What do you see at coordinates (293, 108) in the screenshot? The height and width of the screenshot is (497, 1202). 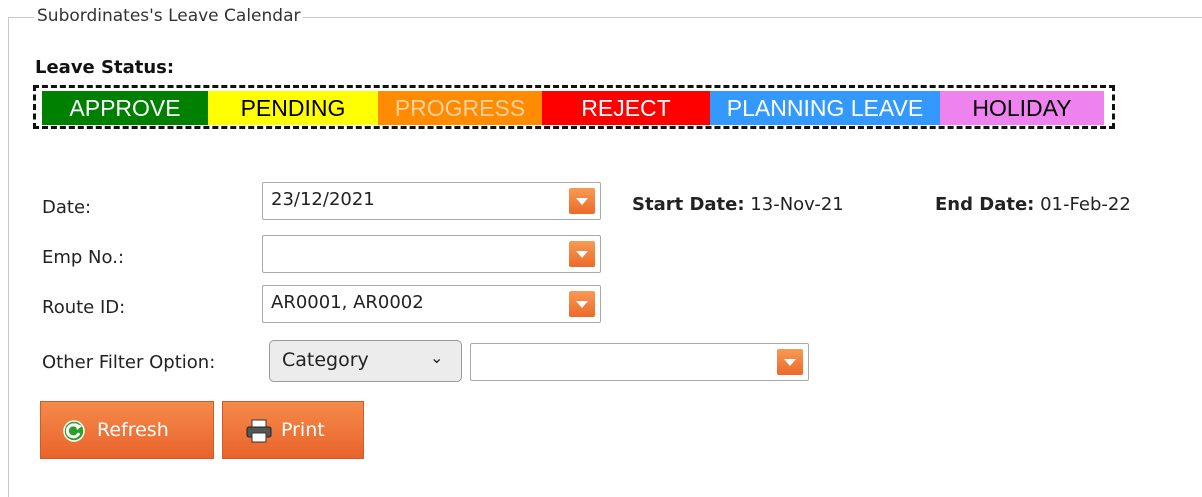 I see `status-pending: PENDING` at bounding box center [293, 108].